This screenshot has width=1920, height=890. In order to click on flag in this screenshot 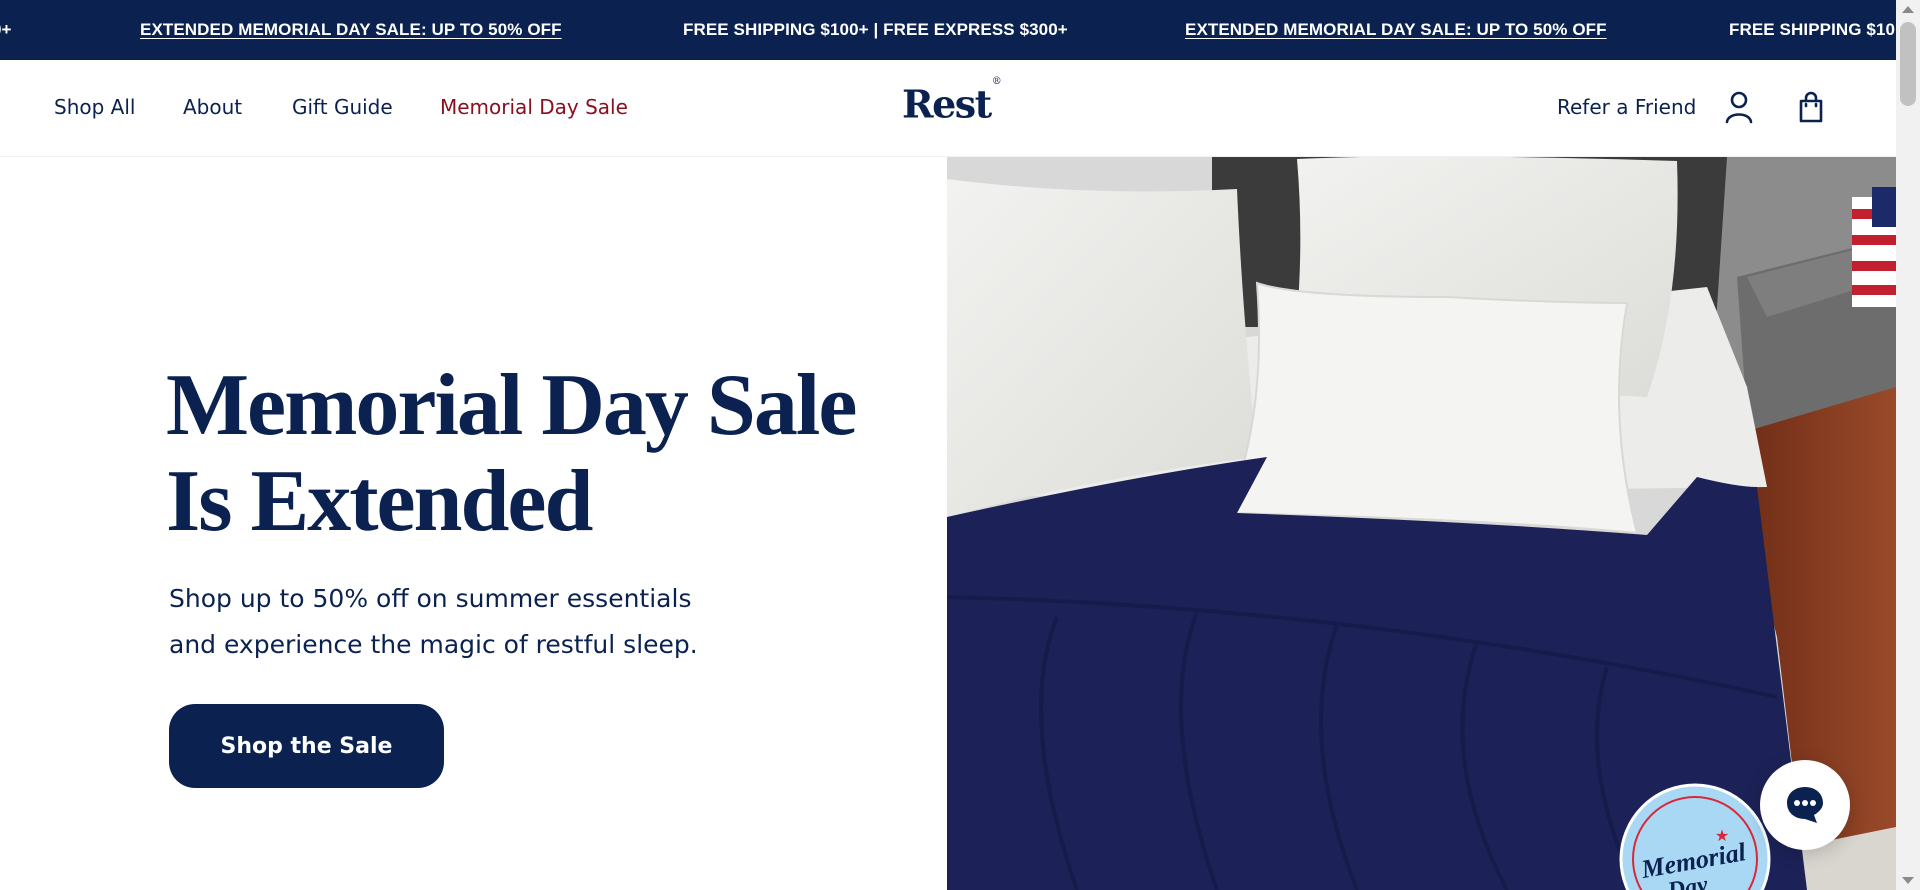, I will do `click(1874, 247)`.